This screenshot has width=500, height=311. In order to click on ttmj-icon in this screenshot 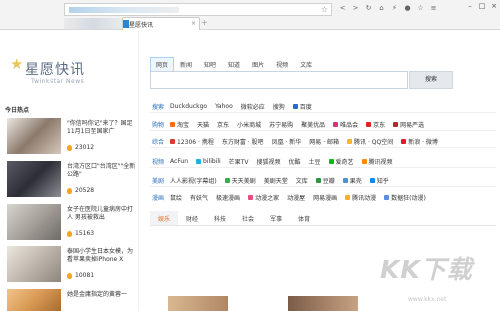, I will do `click(227, 180)`.